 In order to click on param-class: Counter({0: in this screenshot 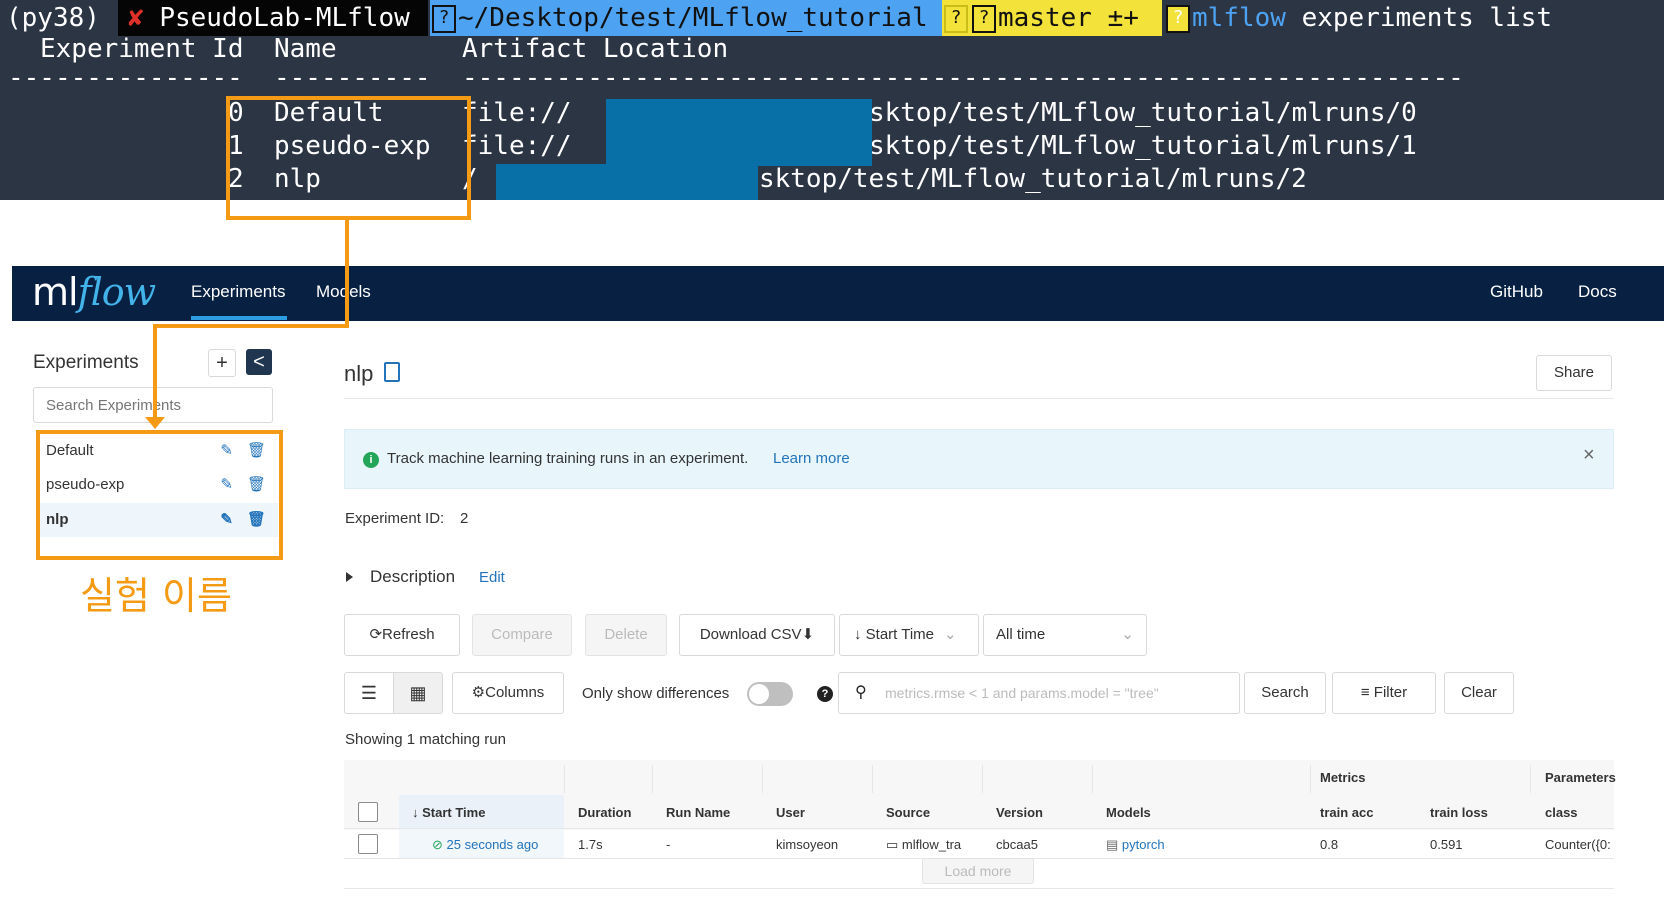, I will do `click(1578, 844)`.